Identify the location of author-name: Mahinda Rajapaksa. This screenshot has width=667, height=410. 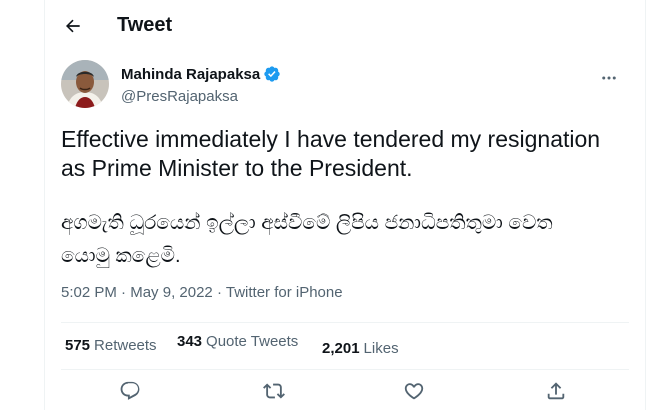
(191, 74).